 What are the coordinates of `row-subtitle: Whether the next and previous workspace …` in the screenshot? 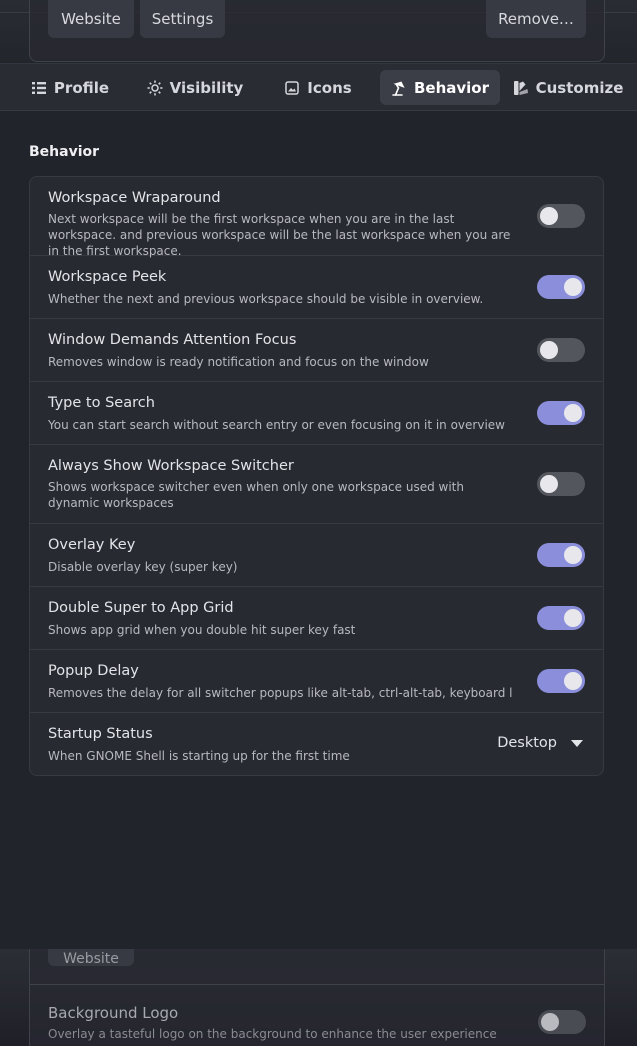 It's located at (266, 299).